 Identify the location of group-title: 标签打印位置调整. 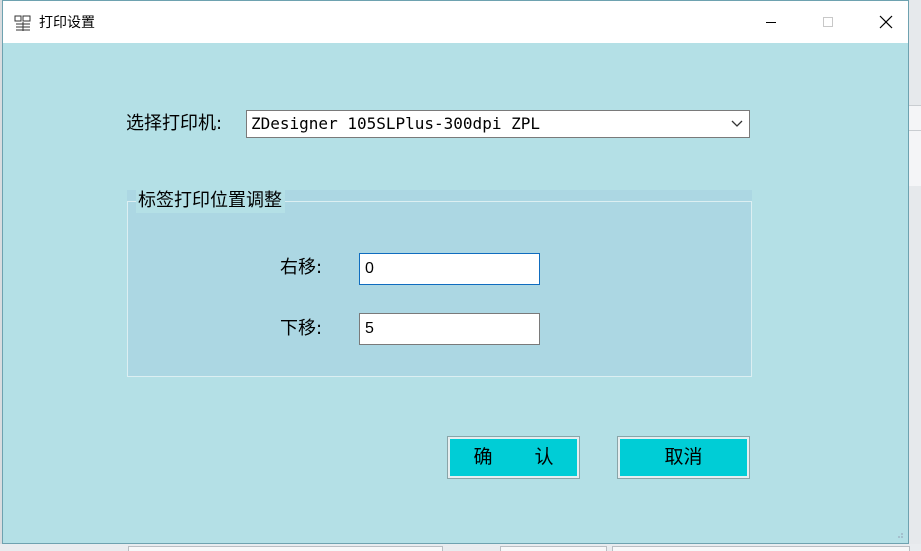
(210, 201).